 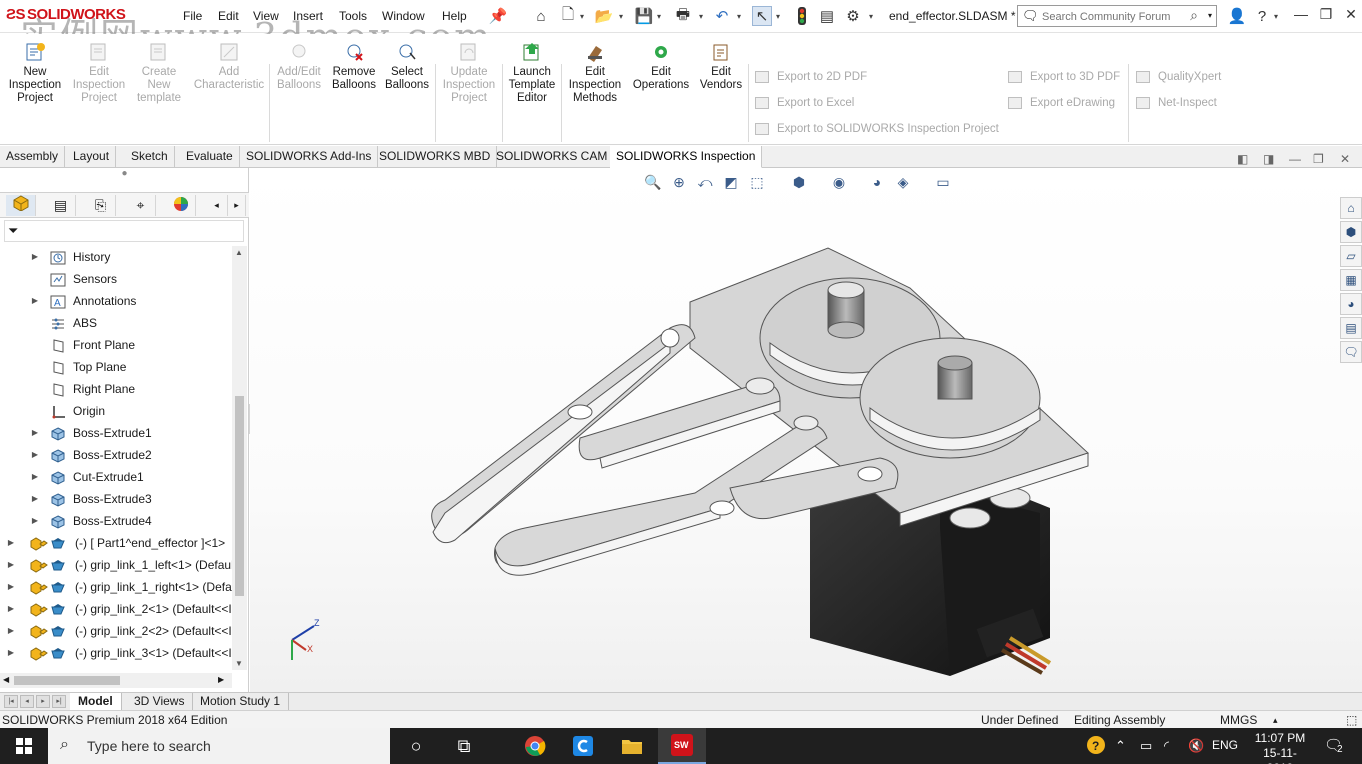 What do you see at coordinates (1351, 208) in the screenshot?
I see `solidworks-resources-icon: ⌂` at bounding box center [1351, 208].